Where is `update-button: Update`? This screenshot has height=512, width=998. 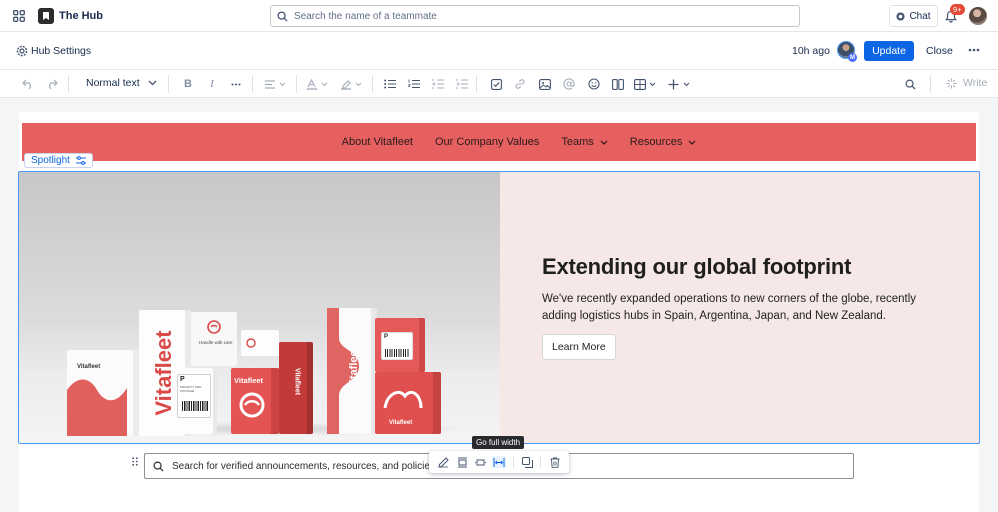
update-button: Update is located at coordinates (889, 51).